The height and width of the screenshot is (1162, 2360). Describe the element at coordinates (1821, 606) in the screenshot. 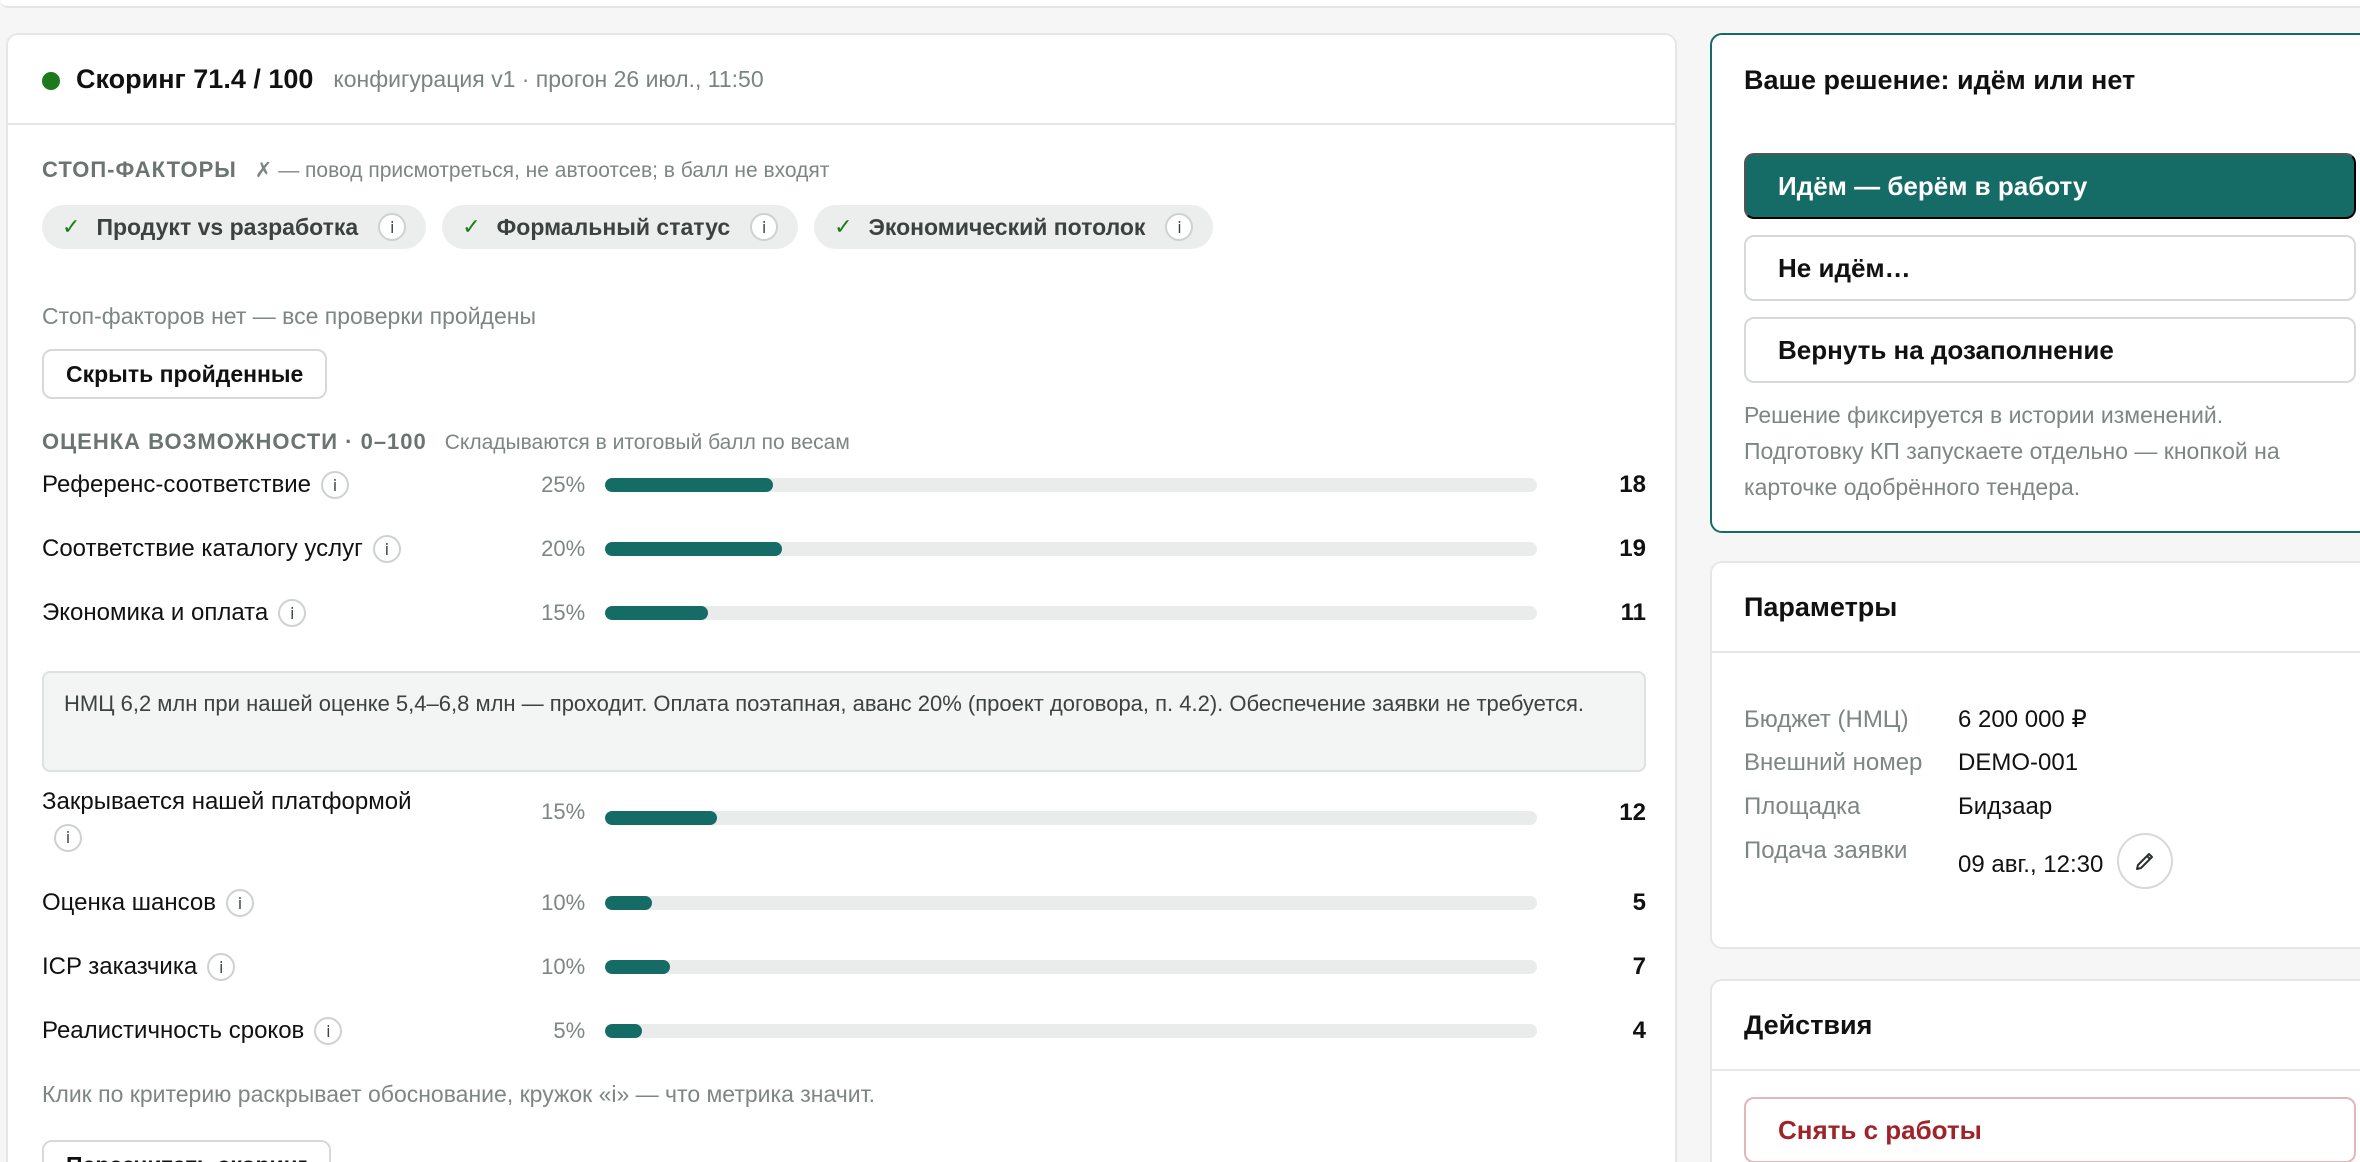

I see `params-title: Параметры` at that location.